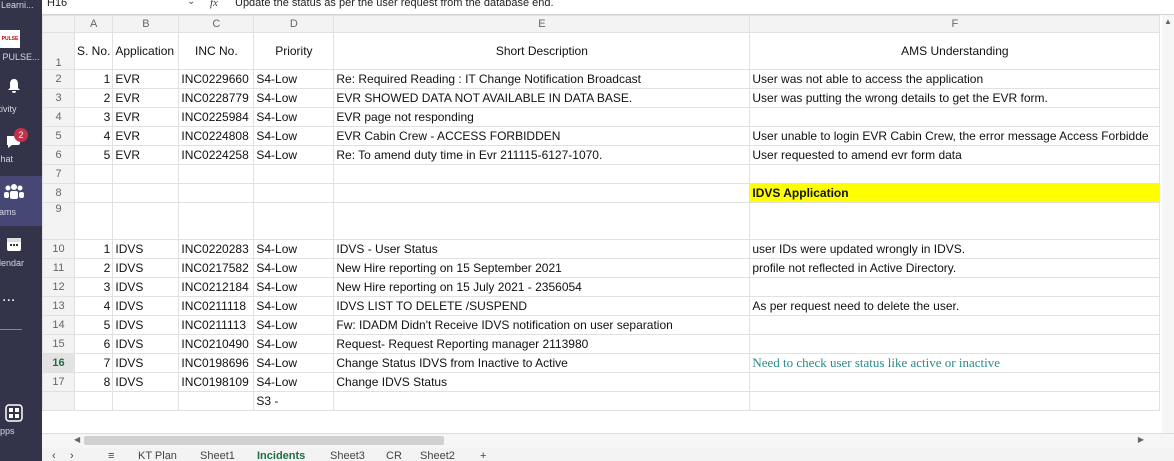 This screenshot has width=1174, height=461. What do you see at coordinates (93, 344) in the screenshot?
I see `cell-sno: 6` at bounding box center [93, 344].